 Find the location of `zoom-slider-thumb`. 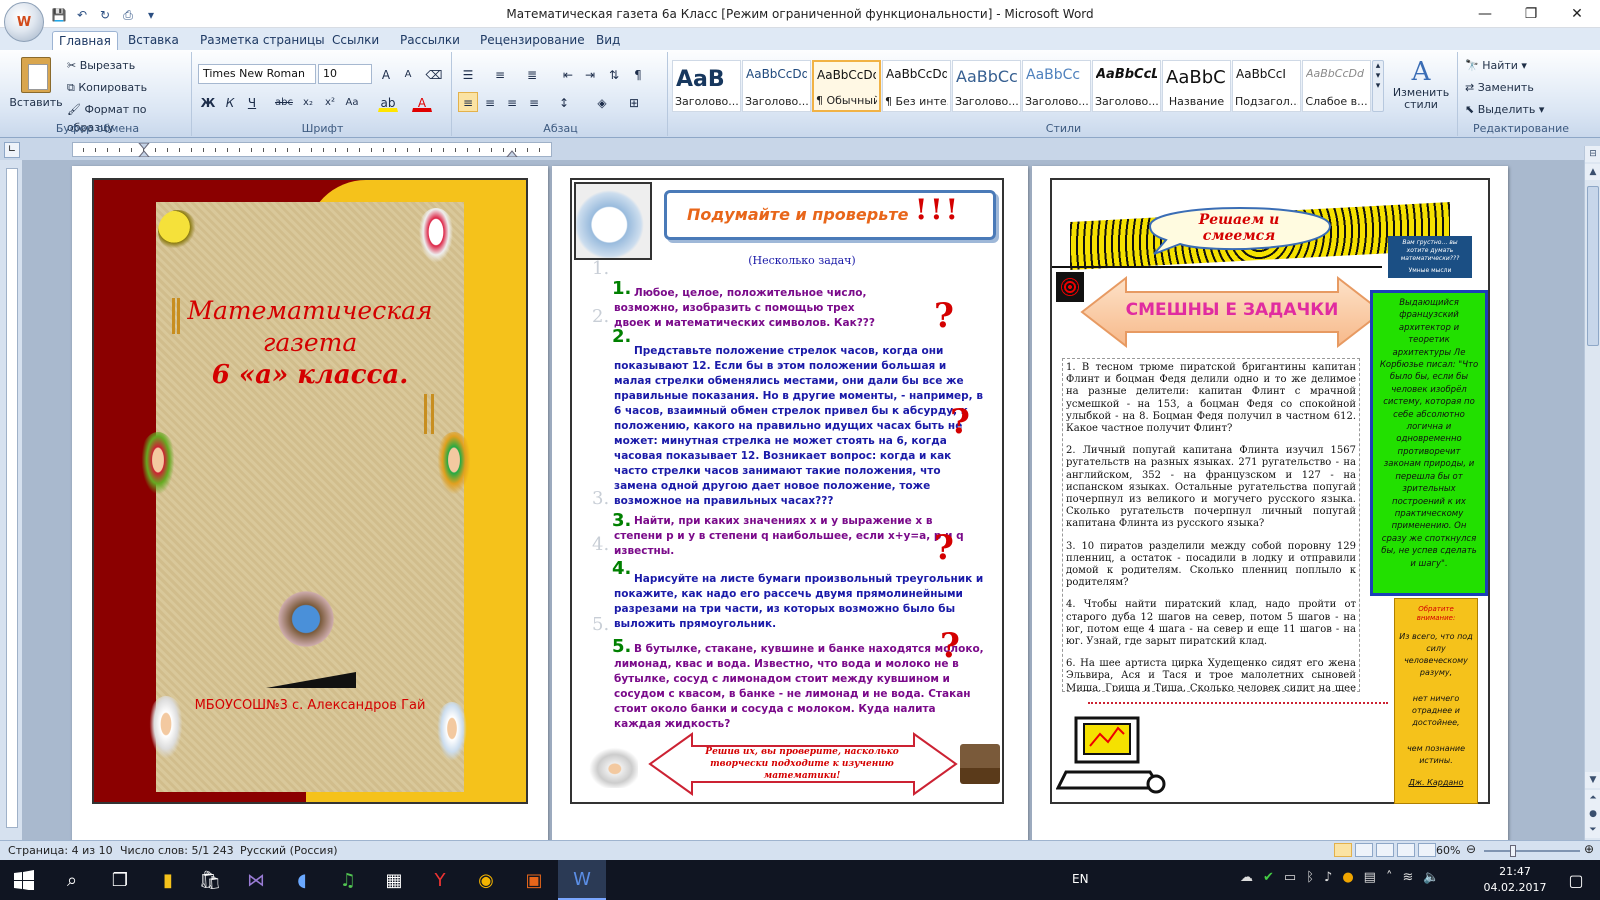

zoom-slider-thumb is located at coordinates (1513, 851).